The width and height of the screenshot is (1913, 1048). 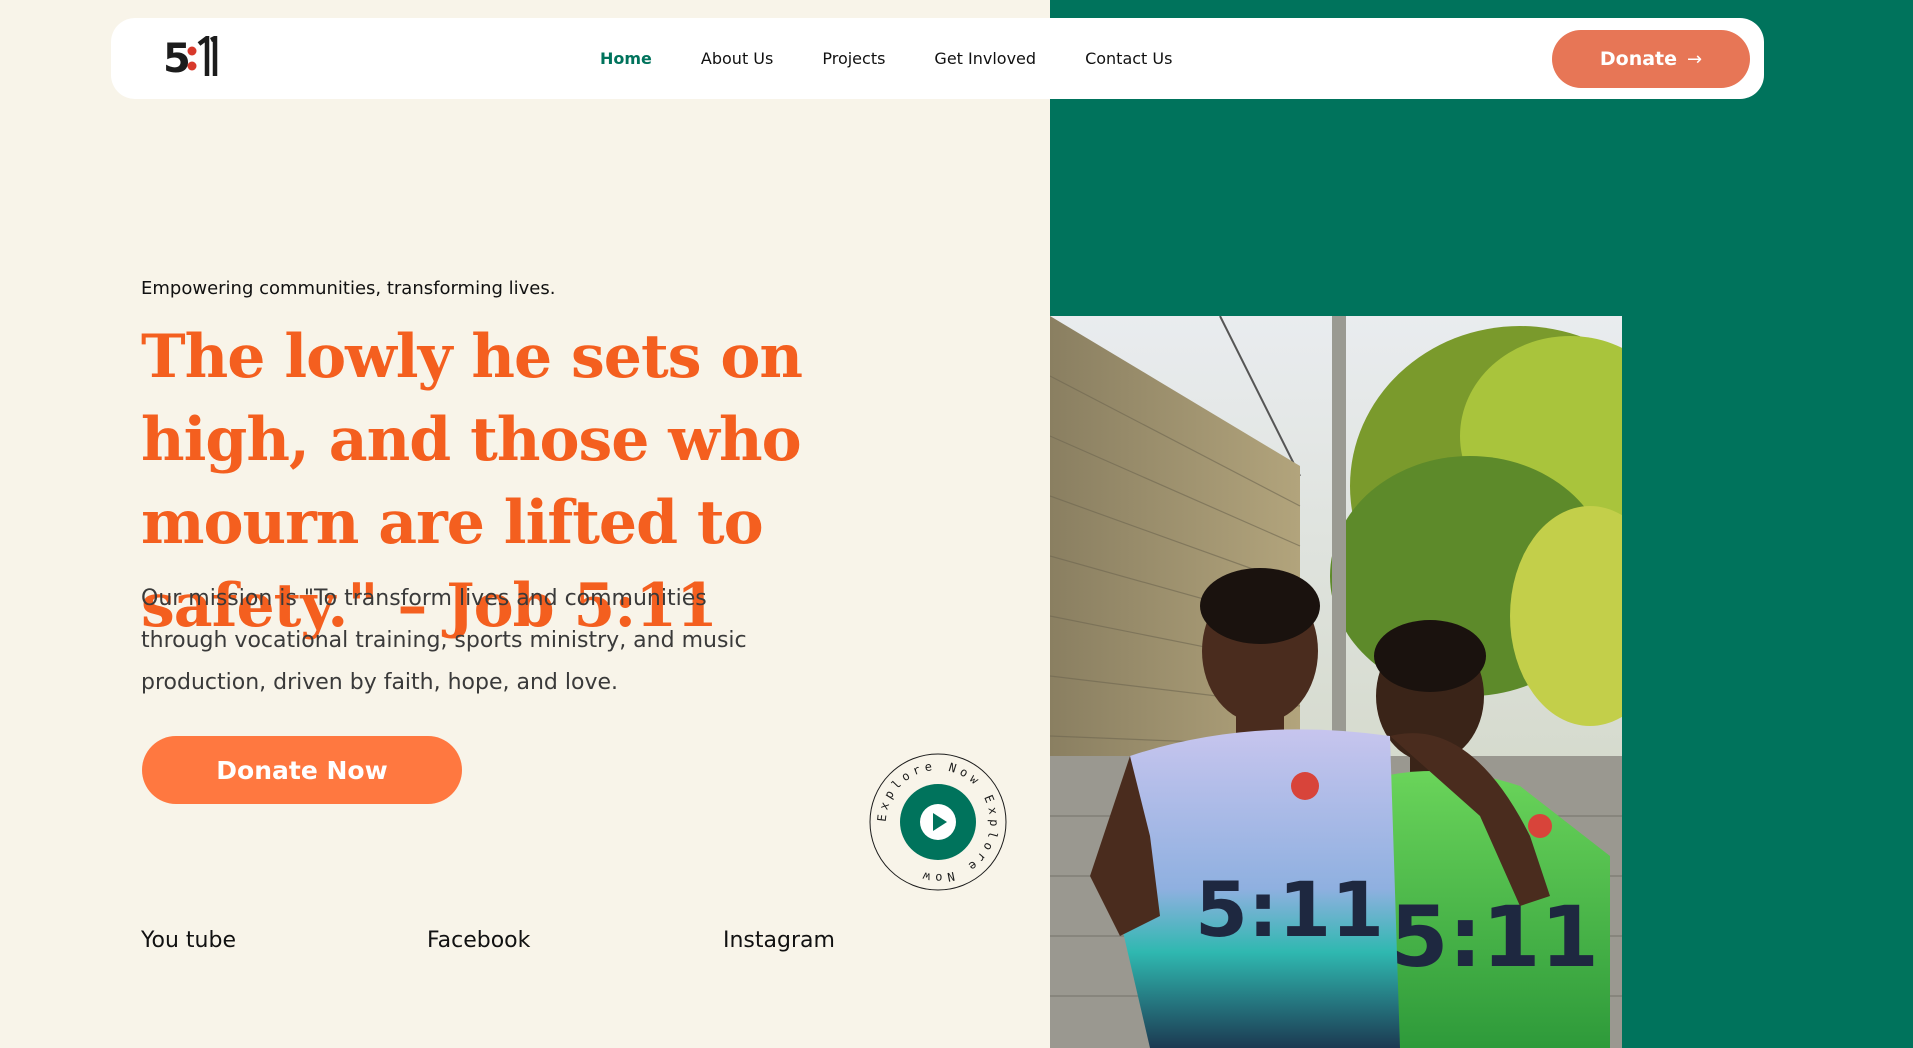 I want to click on svg-text: 5, so click(x=177, y=58).